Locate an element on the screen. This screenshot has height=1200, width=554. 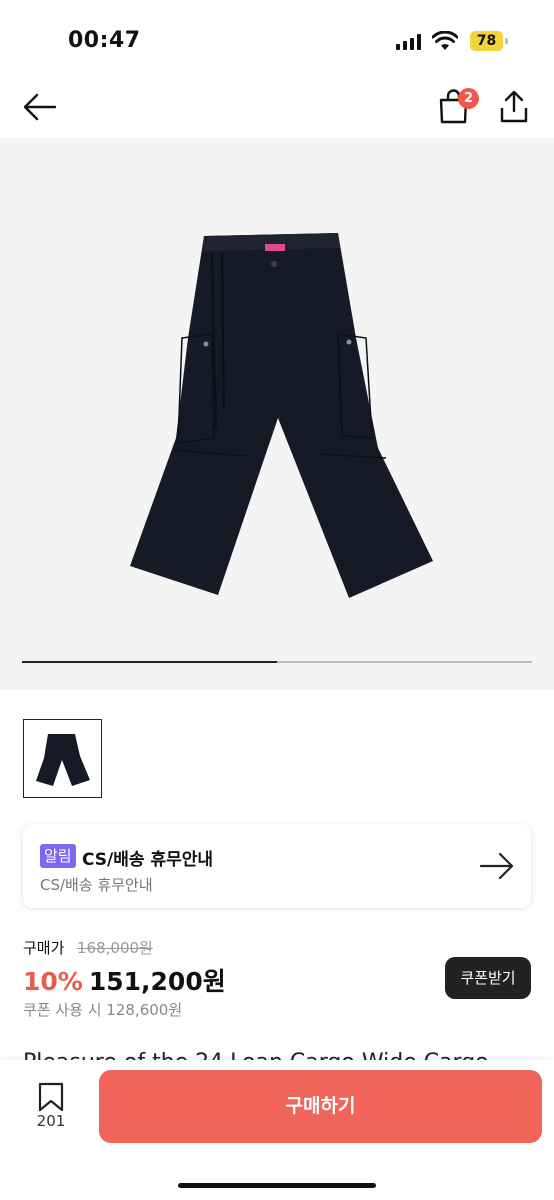
arrow-right-icon is located at coordinates (497, 866).